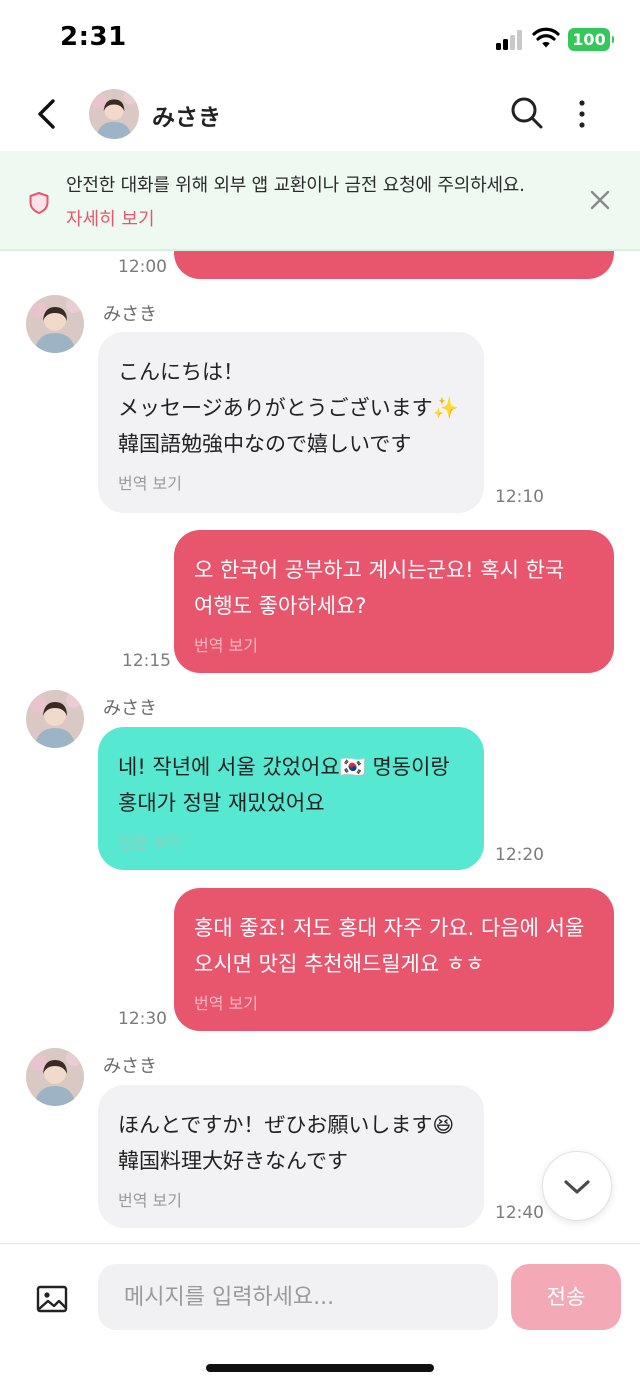 The height and width of the screenshot is (1385, 640). What do you see at coordinates (114, 114) in the screenshot?
I see `header-avatar` at bounding box center [114, 114].